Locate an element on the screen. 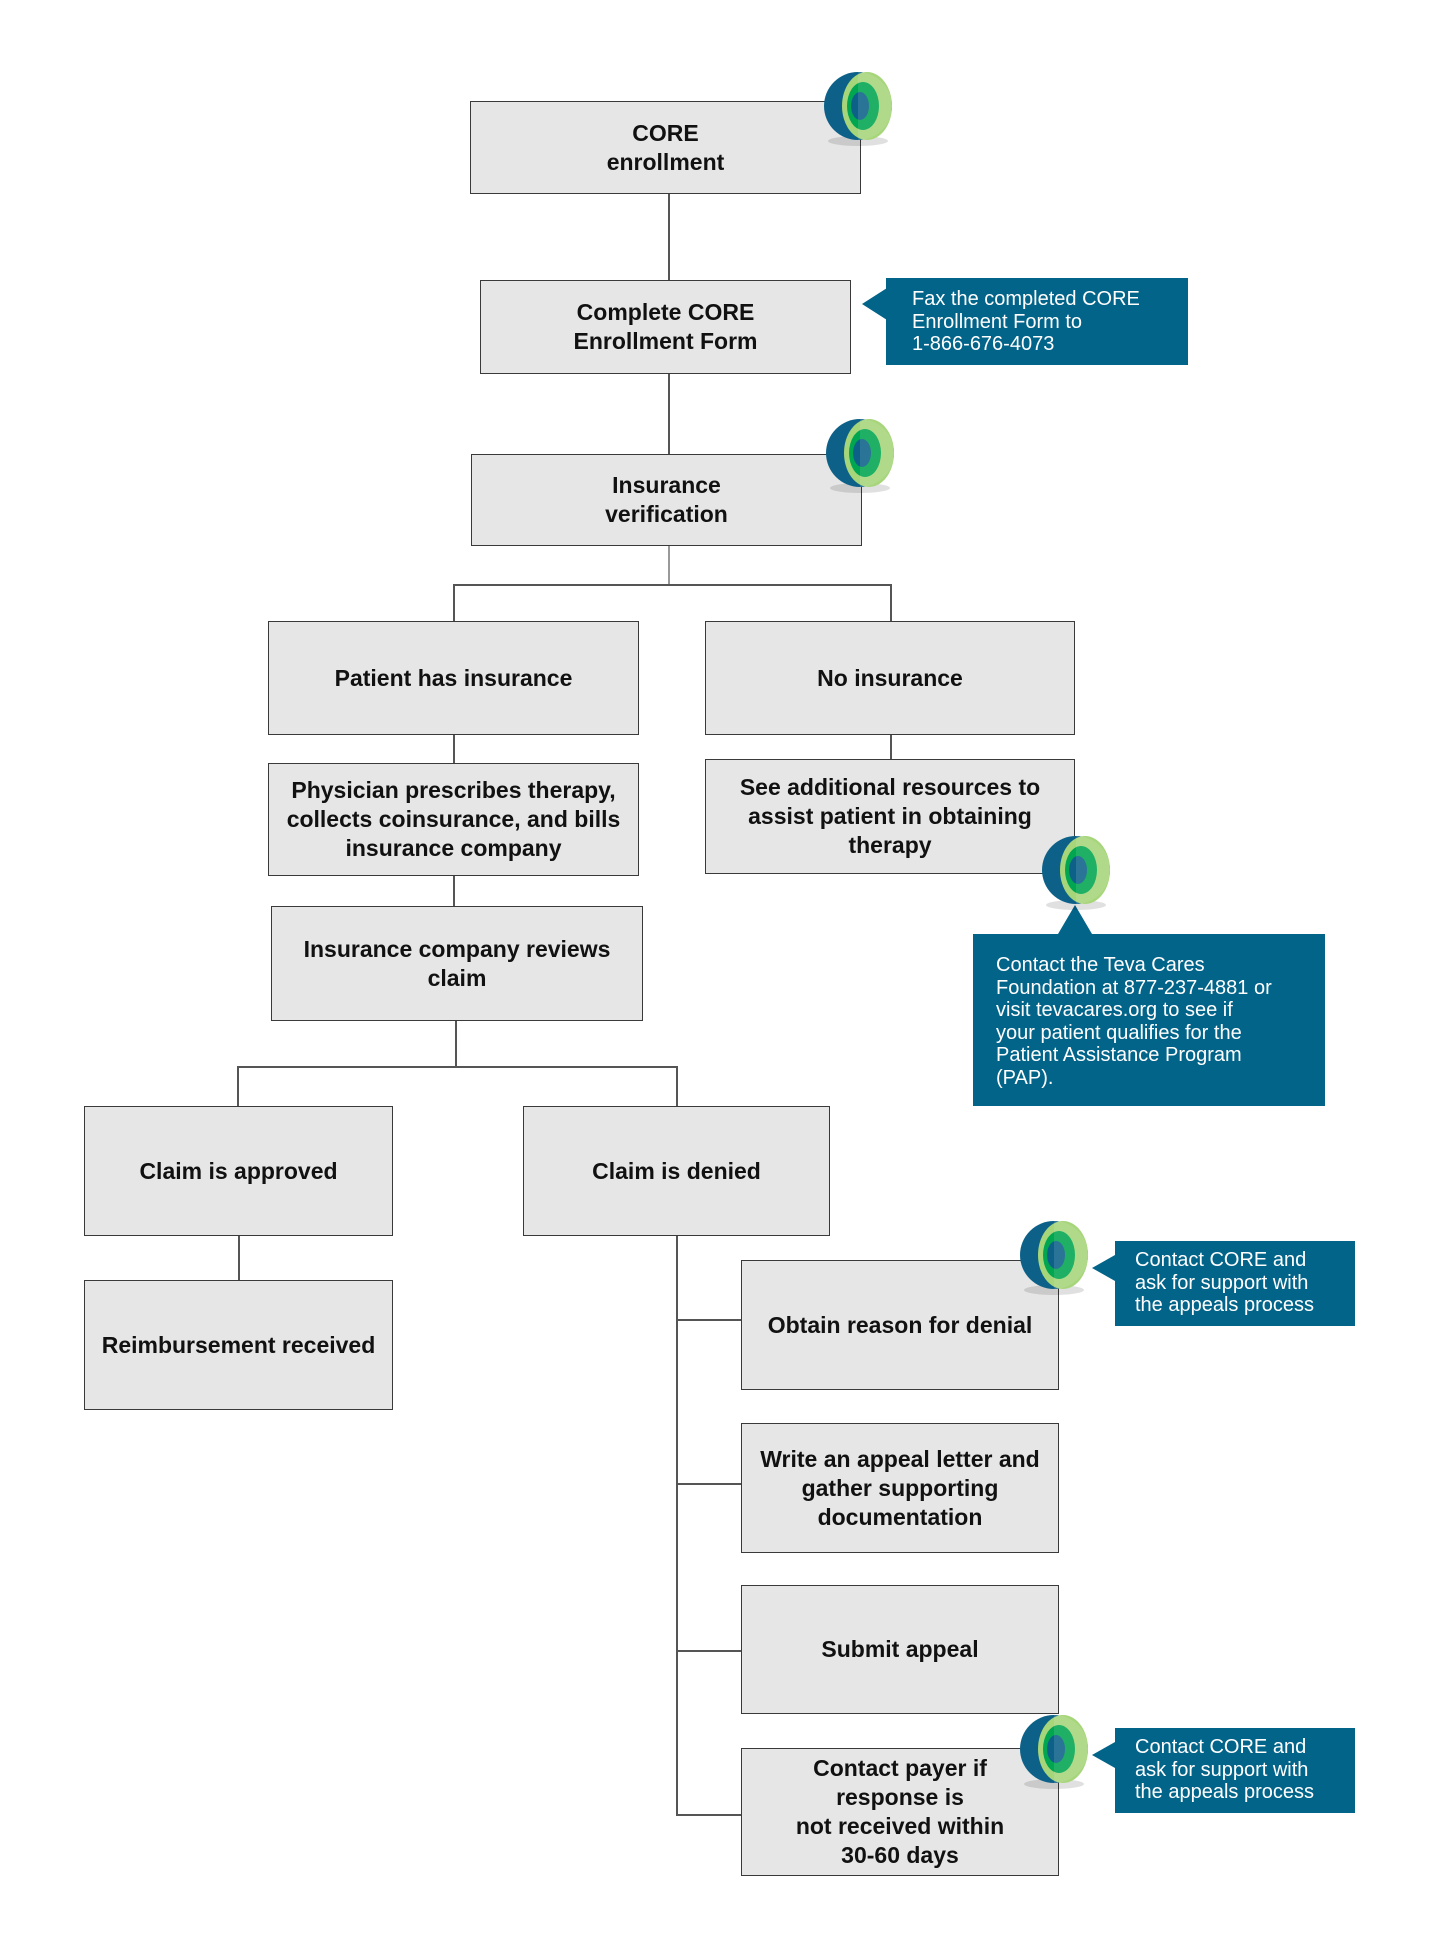 Image resolution: width=1450 pixels, height=1958 pixels. step-no-insurance: No insurance is located at coordinates (890, 678).